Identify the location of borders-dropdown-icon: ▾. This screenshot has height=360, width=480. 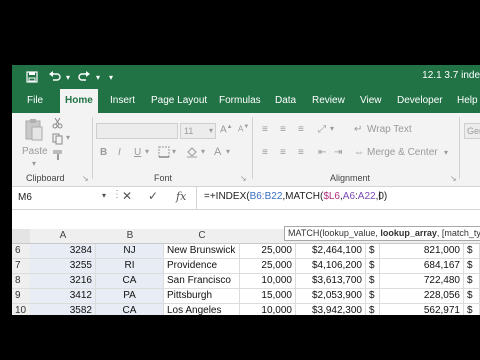
(174, 151).